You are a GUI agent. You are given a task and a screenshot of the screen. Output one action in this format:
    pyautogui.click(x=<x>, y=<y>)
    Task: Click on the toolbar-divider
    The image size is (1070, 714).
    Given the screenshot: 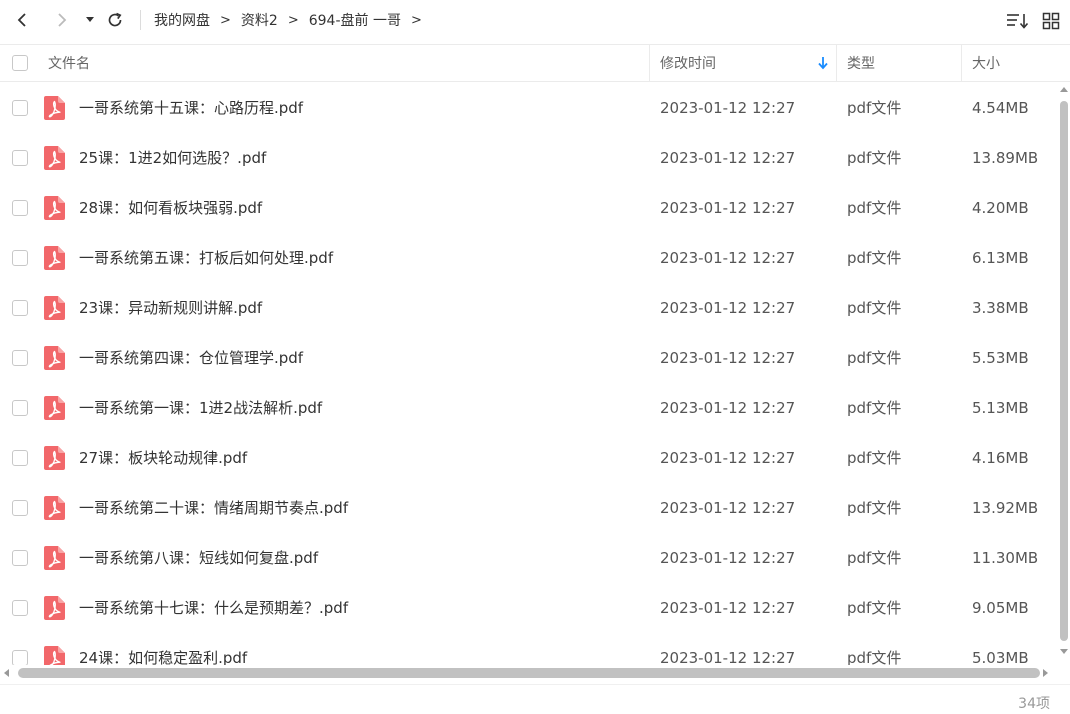 What is the action you would take?
    pyautogui.click(x=140, y=20)
    